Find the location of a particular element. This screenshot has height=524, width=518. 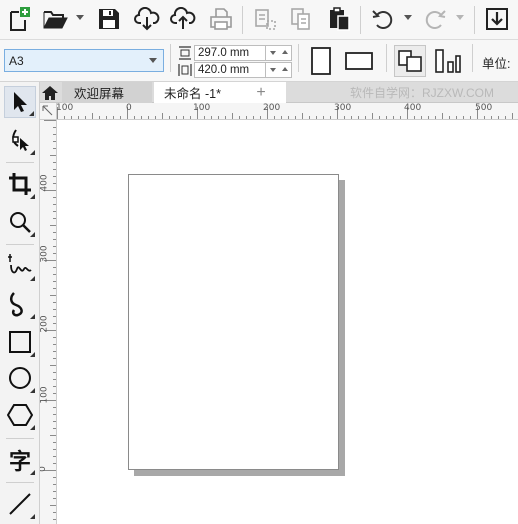

shape-tool is located at coordinates (20, 140).